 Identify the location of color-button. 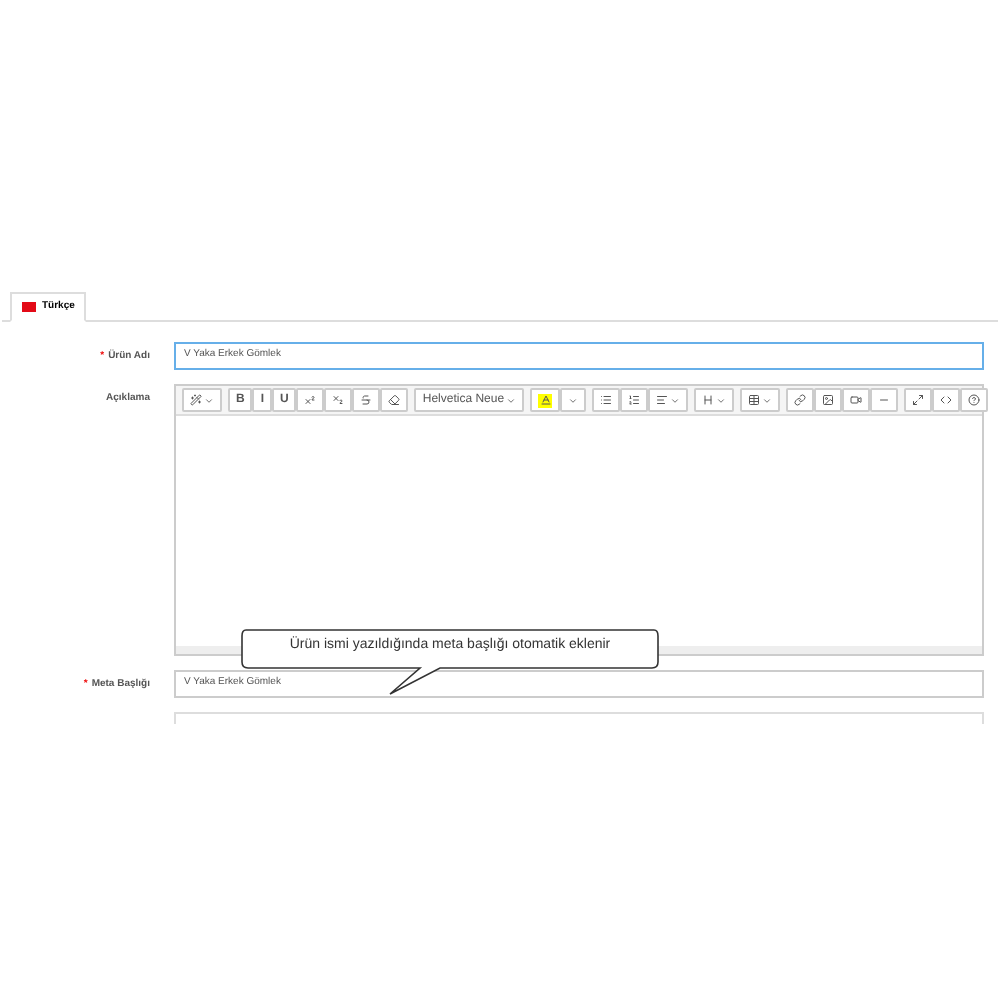
(545, 400).